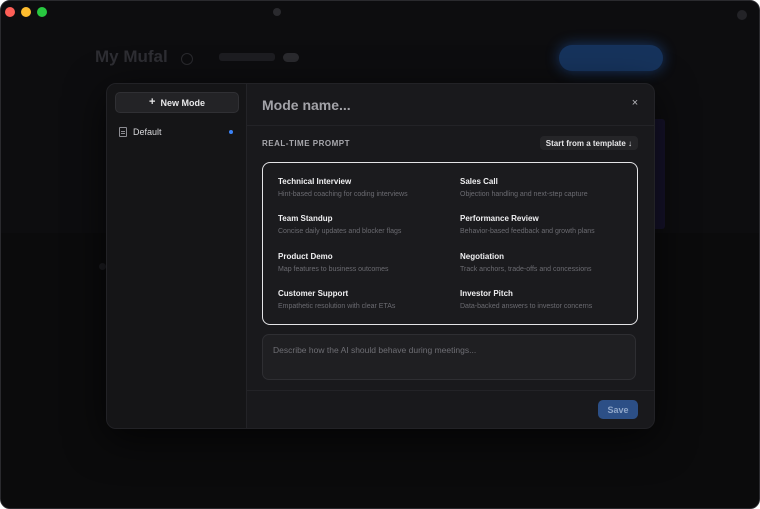  What do you see at coordinates (291, 57) in the screenshot?
I see `toggle-switch` at bounding box center [291, 57].